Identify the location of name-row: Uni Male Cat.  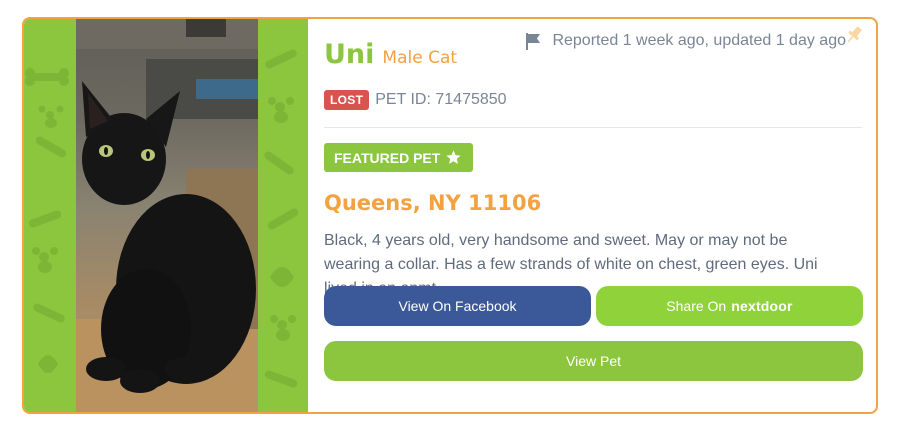
(390, 54).